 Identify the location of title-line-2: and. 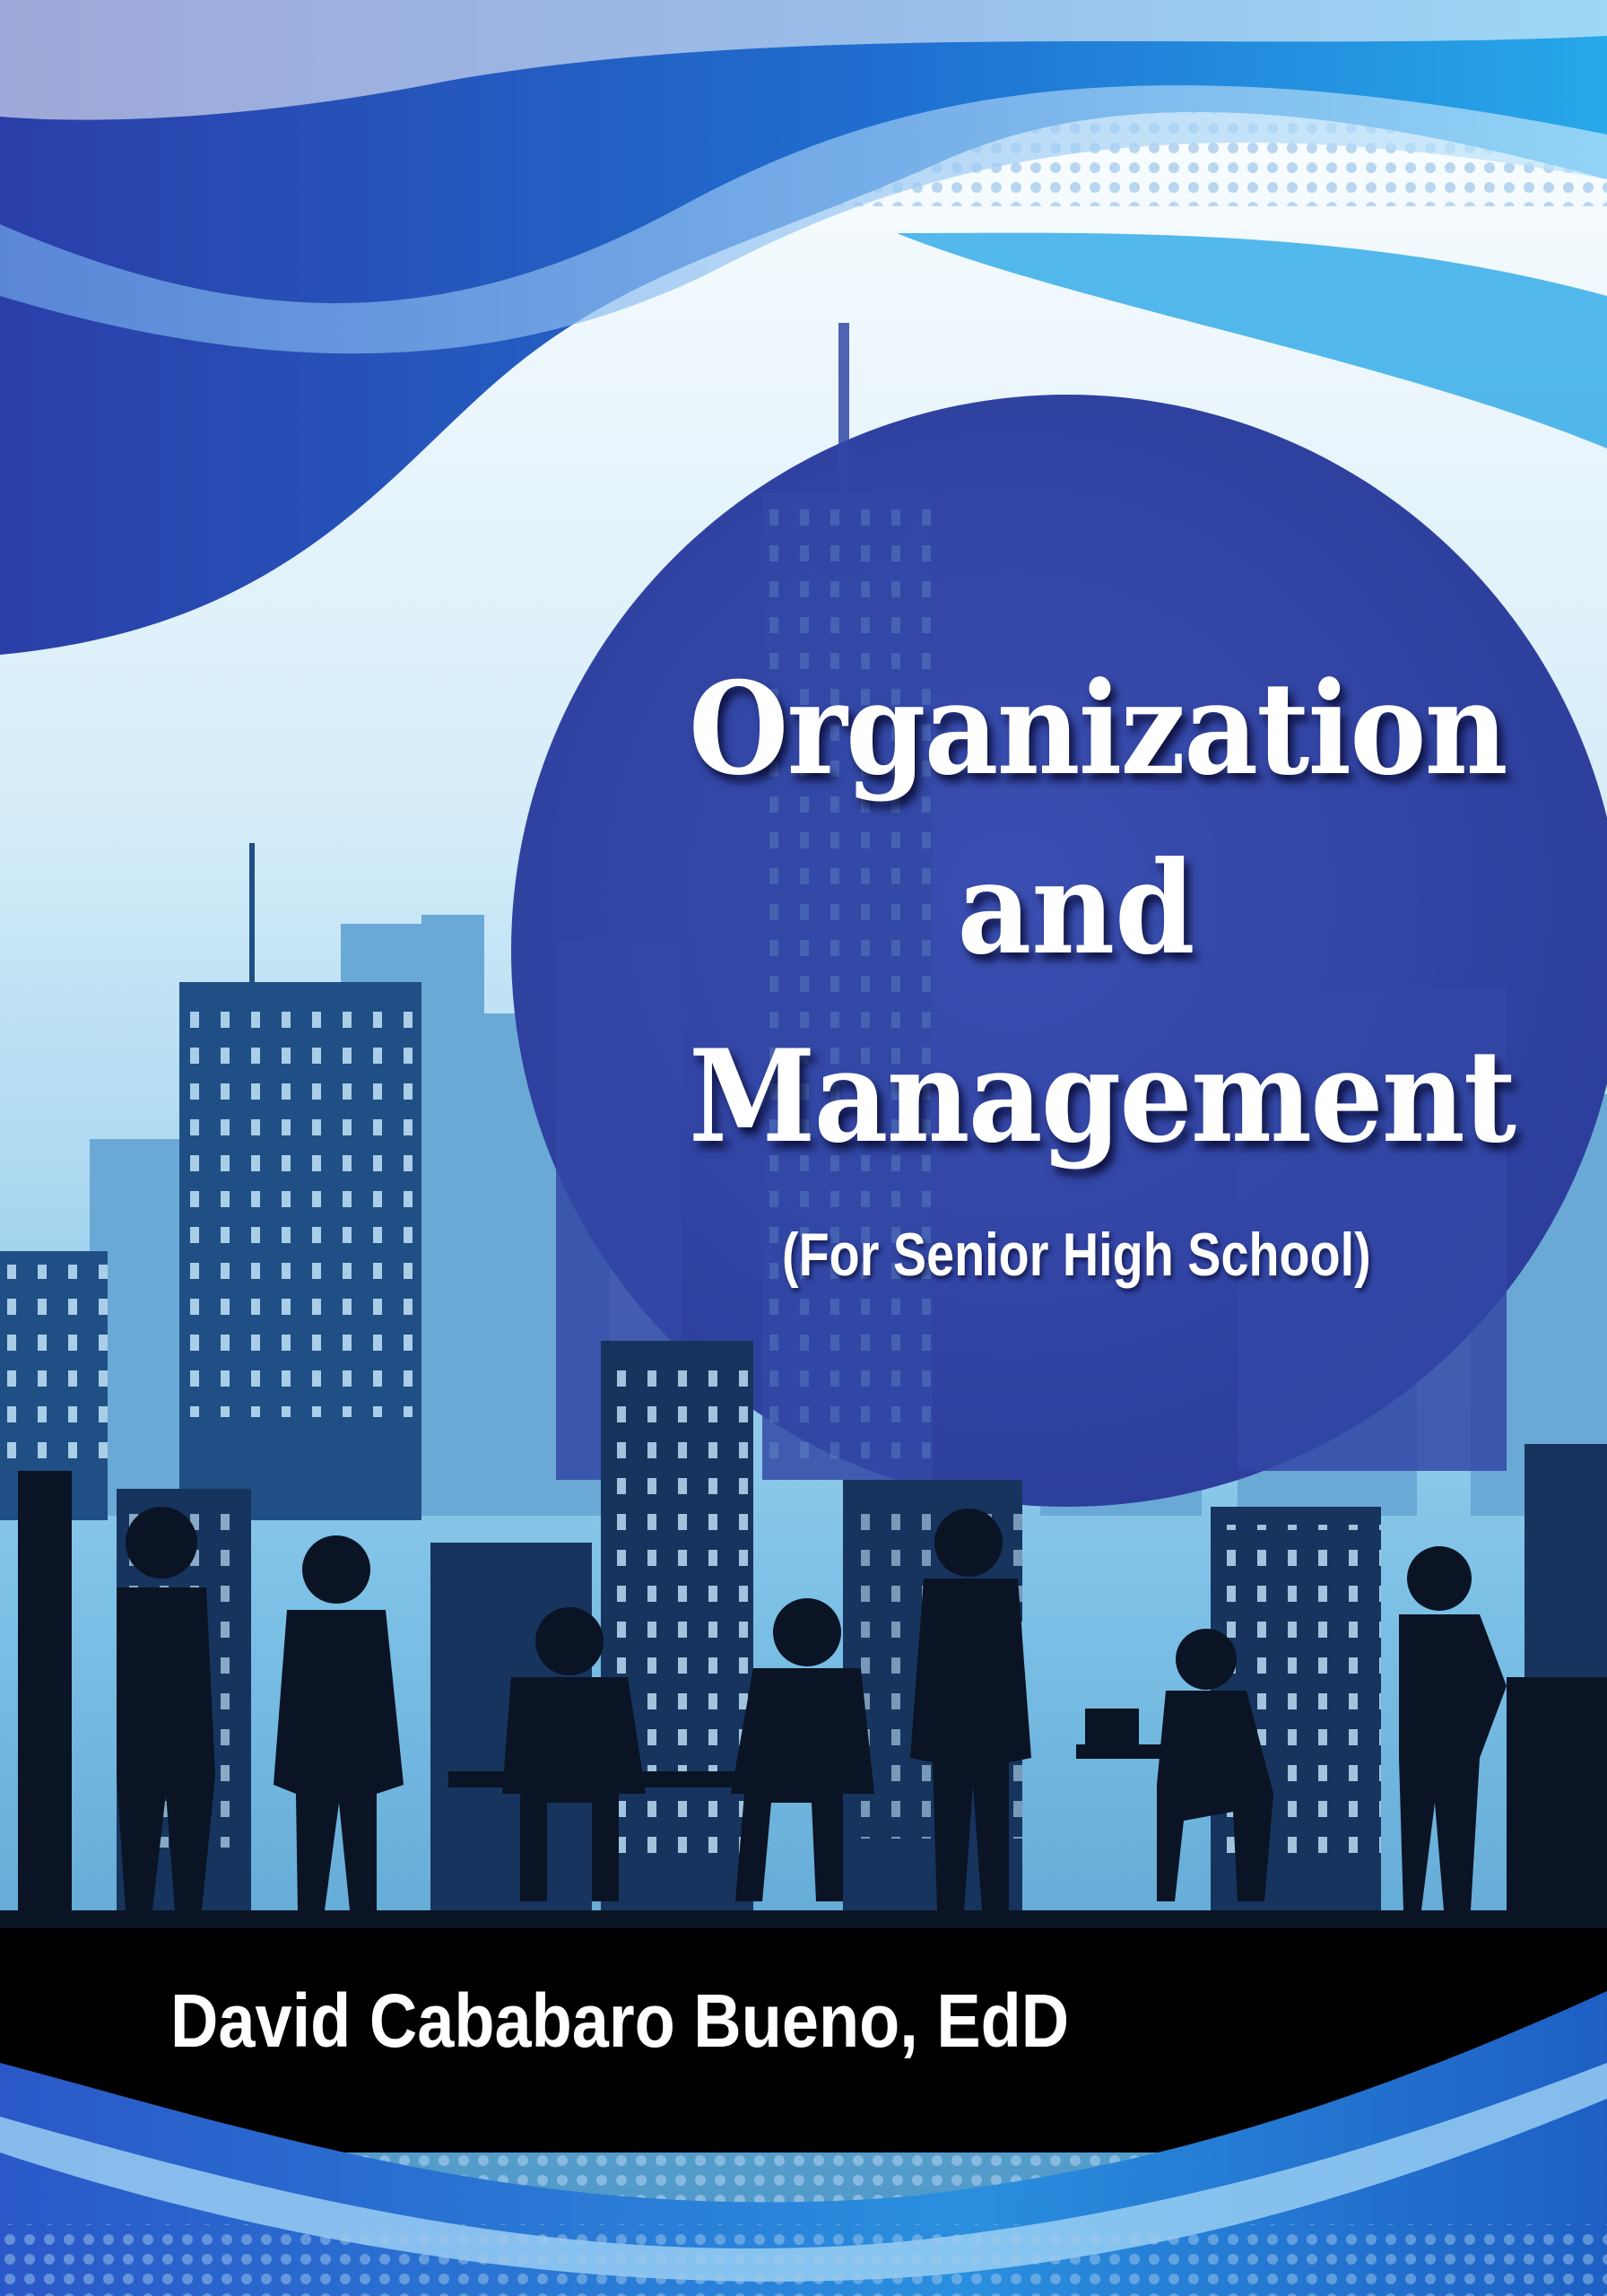
(1076, 908).